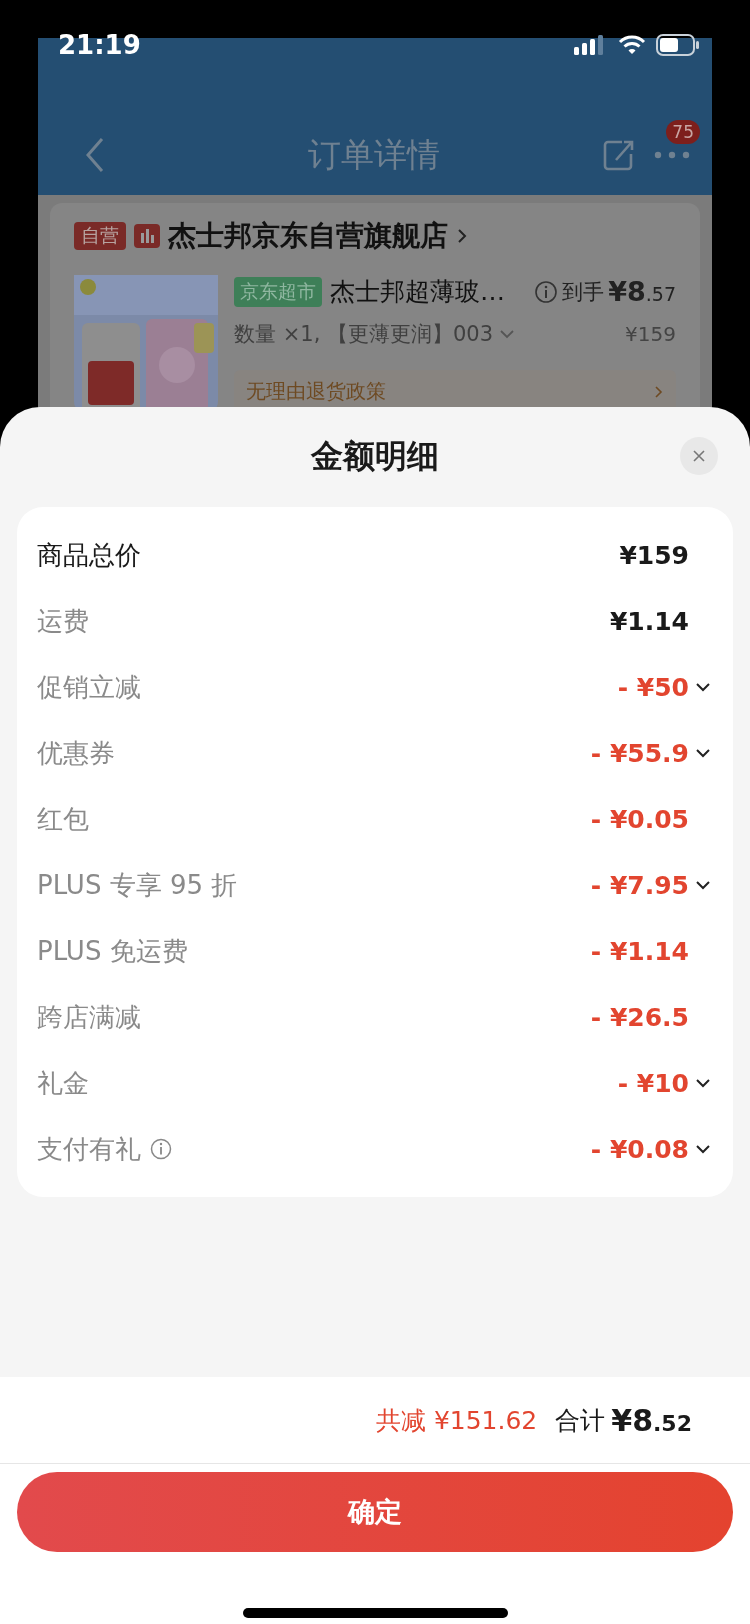 This screenshot has width=750, height=1624. Describe the element at coordinates (678, 45) in the screenshot. I see `battery-icon` at that location.